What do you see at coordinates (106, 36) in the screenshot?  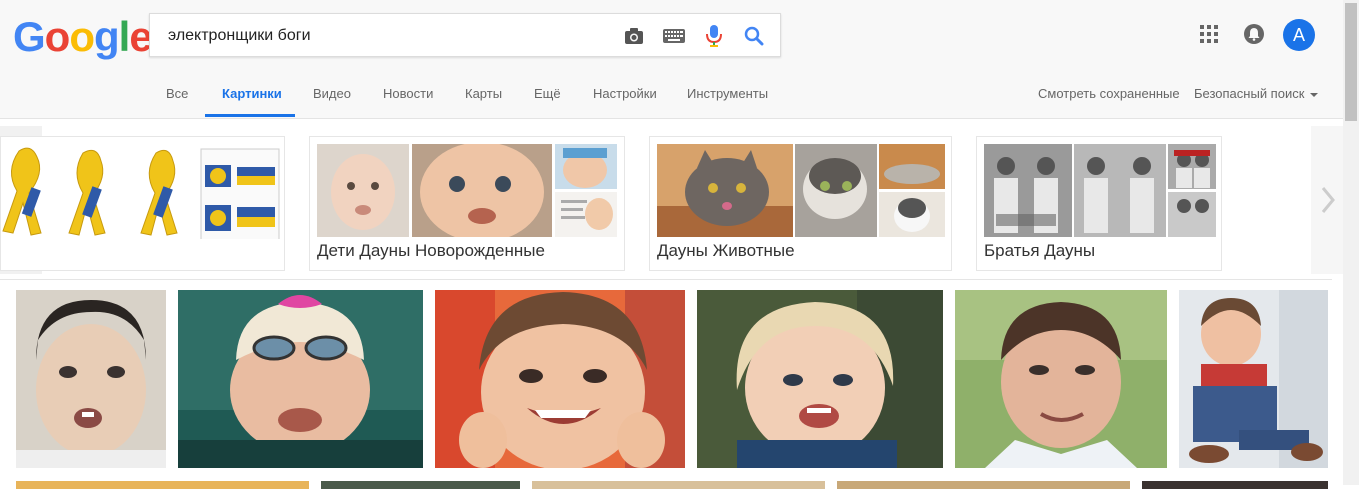 I see `logo-letter-g2: g` at bounding box center [106, 36].